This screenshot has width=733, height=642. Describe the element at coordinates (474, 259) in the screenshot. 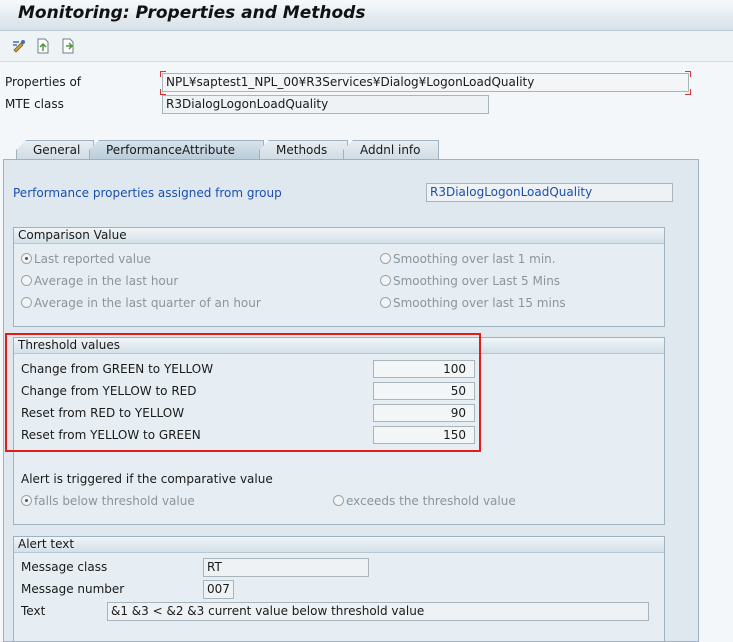

I see `radio-label: Smoothing over last 1 min.` at that location.